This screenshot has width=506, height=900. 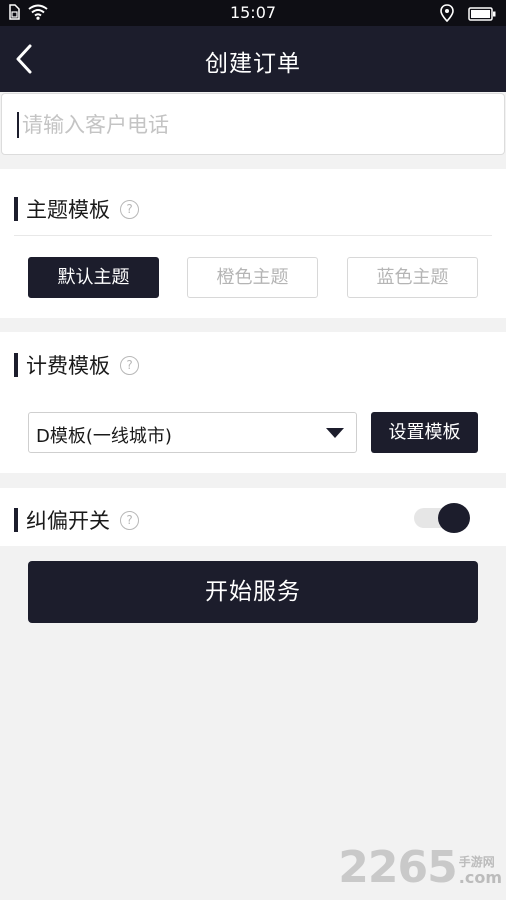 I want to click on pricing-template-select: D模板(一线城市), so click(x=192, y=432).